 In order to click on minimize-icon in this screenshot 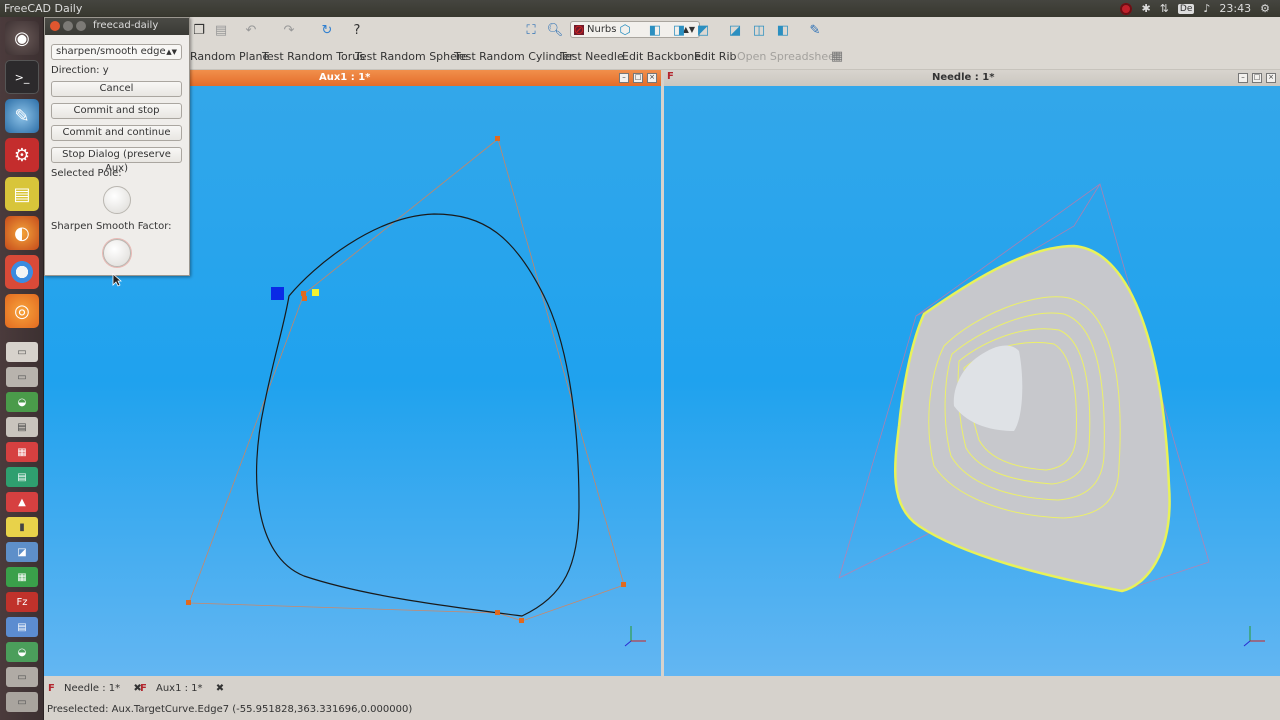, I will do `click(68, 26)`.